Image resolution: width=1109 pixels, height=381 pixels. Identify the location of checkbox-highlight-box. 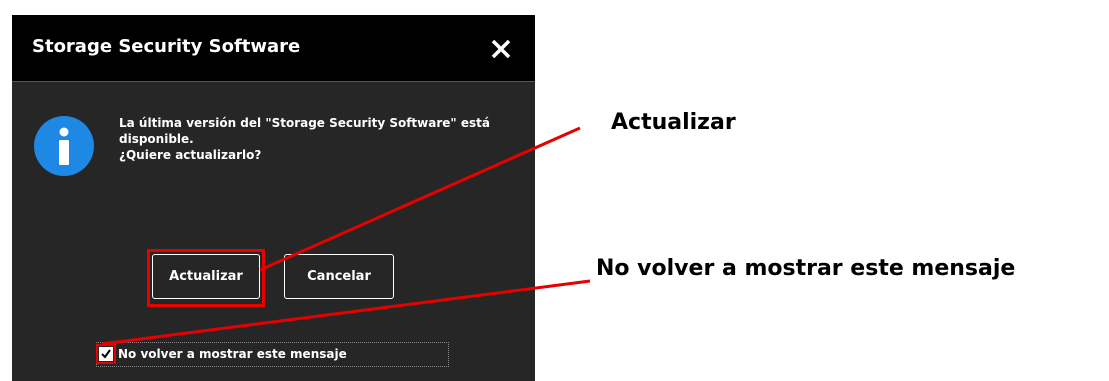
(106, 354).